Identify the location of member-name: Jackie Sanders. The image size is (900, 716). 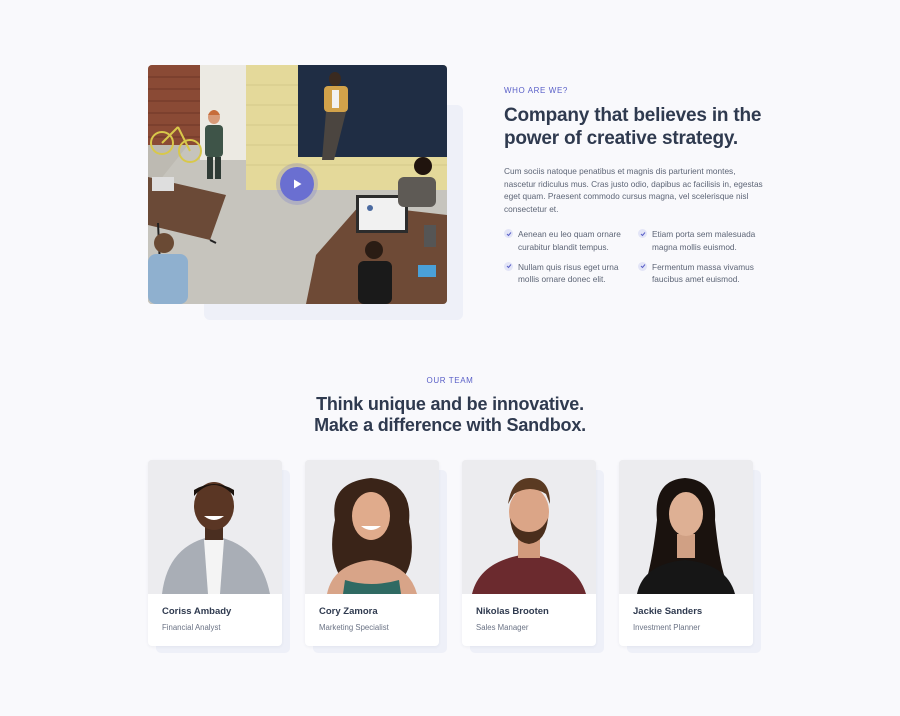
(668, 611).